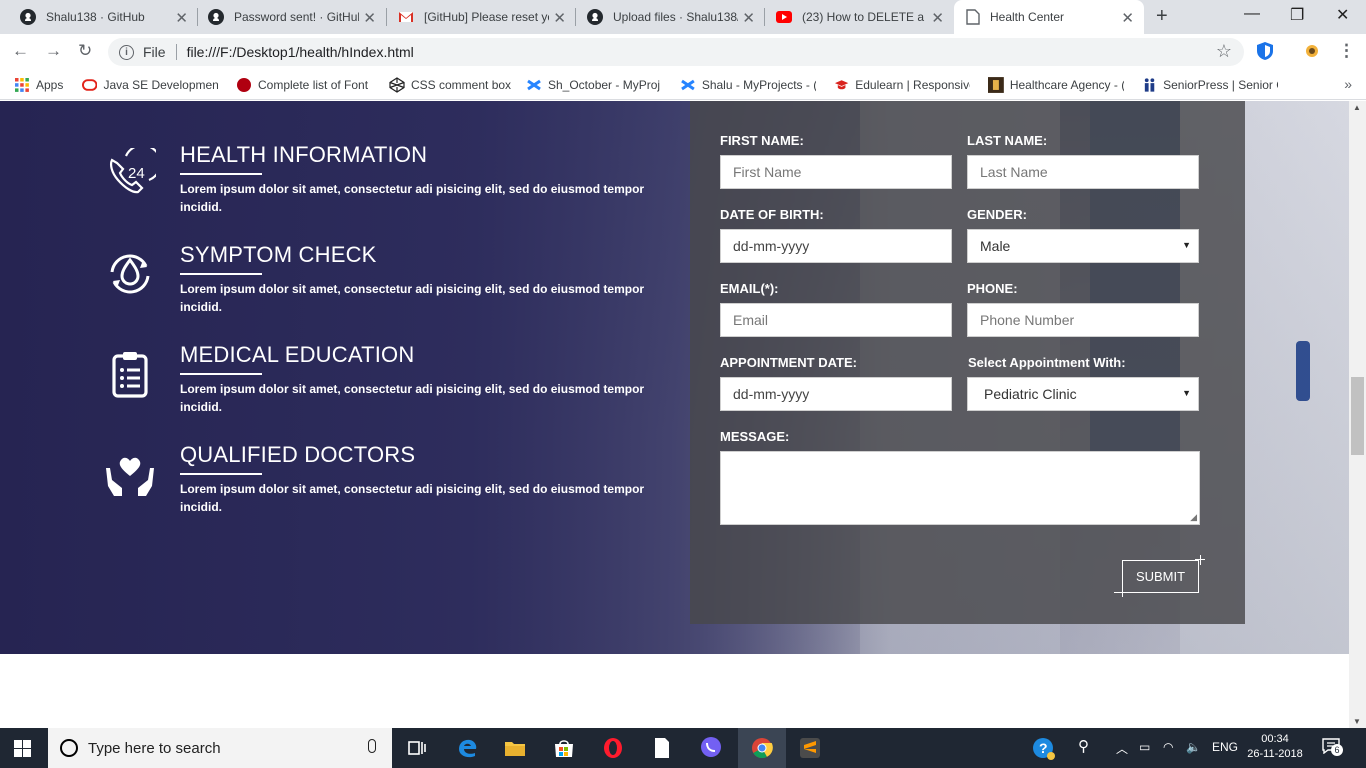  What do you see at coordinates (481, 17) in the screenshot?
I see `tab-gmail-reset: [GitHub] Please reset yo ✕` at bounding box center [481, 17].